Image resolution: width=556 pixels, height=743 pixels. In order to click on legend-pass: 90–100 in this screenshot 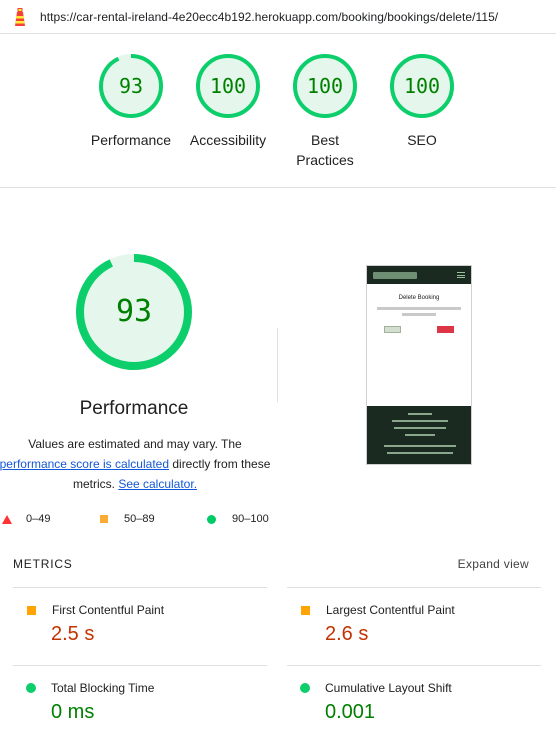, I will do `click(238, 519)`.